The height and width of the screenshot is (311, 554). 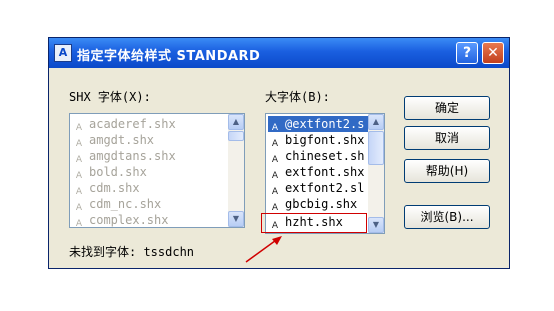 What do you see at coordinates (263, 249) in the screenshot?
I see `annotation-arrow-icon` at bounding box center [263, 249].